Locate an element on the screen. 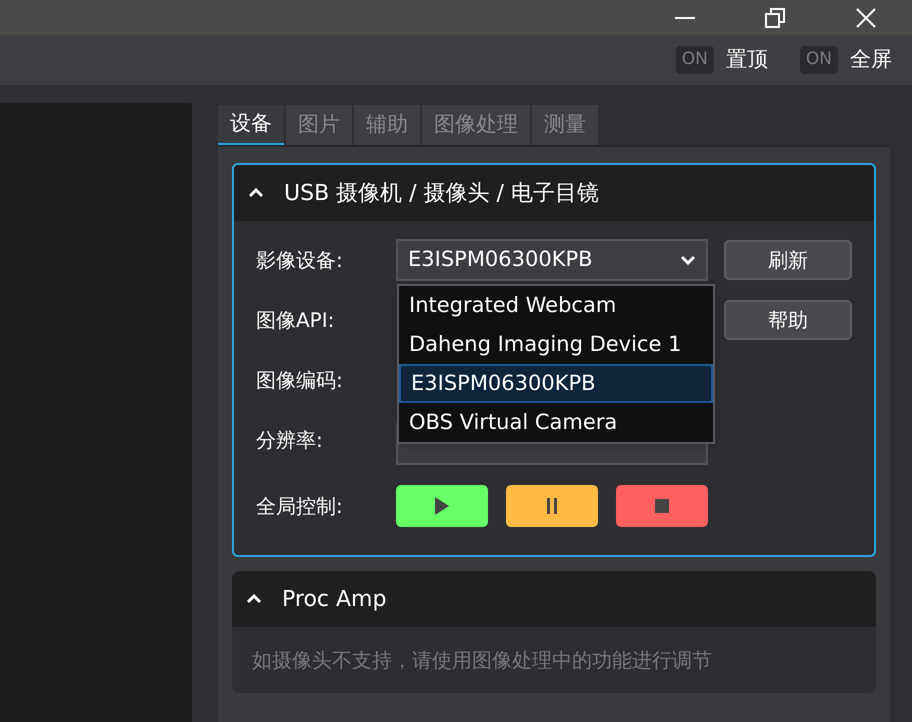 Image resolution: width=912 pixels, height=722 pixels. stop-icon is located at coordinates (662, 506).